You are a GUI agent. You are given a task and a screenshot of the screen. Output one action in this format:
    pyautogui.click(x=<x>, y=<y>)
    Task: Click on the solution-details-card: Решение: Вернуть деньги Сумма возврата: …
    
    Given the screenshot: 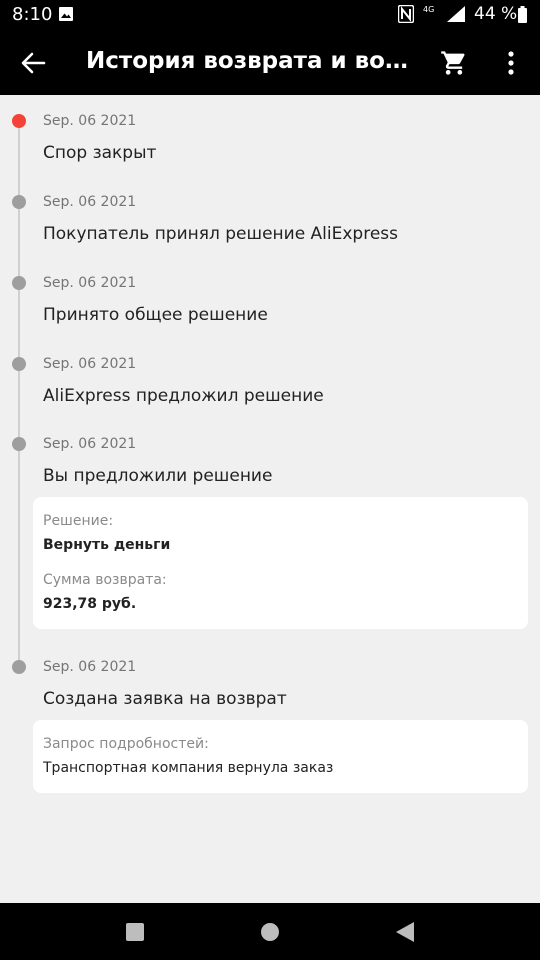 What is the action you would take?
    pyautogui.click(x=280, y=563)
    